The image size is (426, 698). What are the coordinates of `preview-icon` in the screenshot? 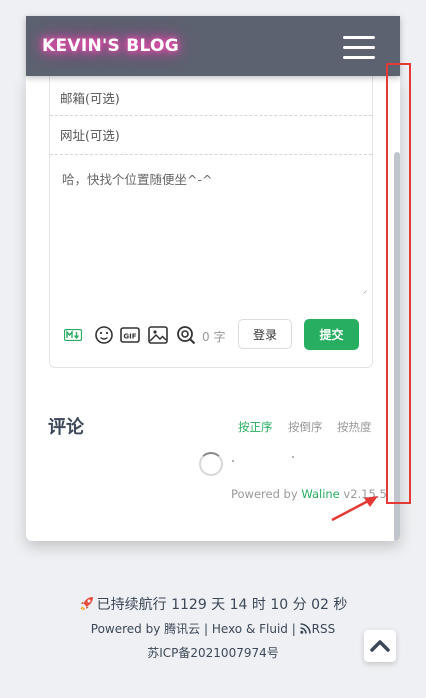 It's located at (186, 335).